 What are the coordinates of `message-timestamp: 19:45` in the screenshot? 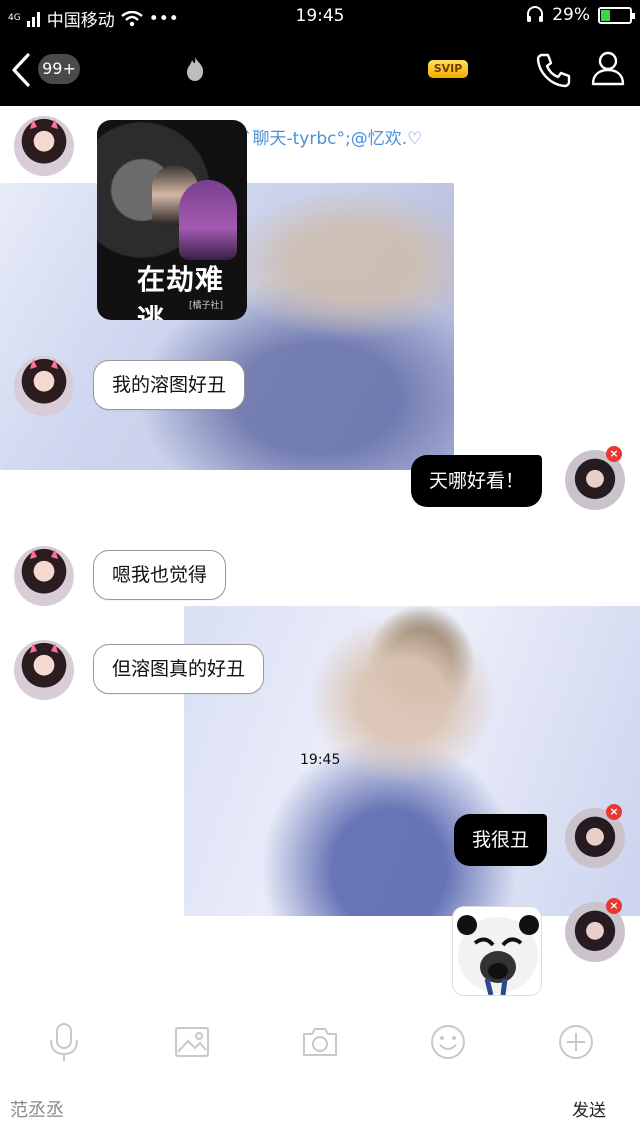 It's located at (320, 760).